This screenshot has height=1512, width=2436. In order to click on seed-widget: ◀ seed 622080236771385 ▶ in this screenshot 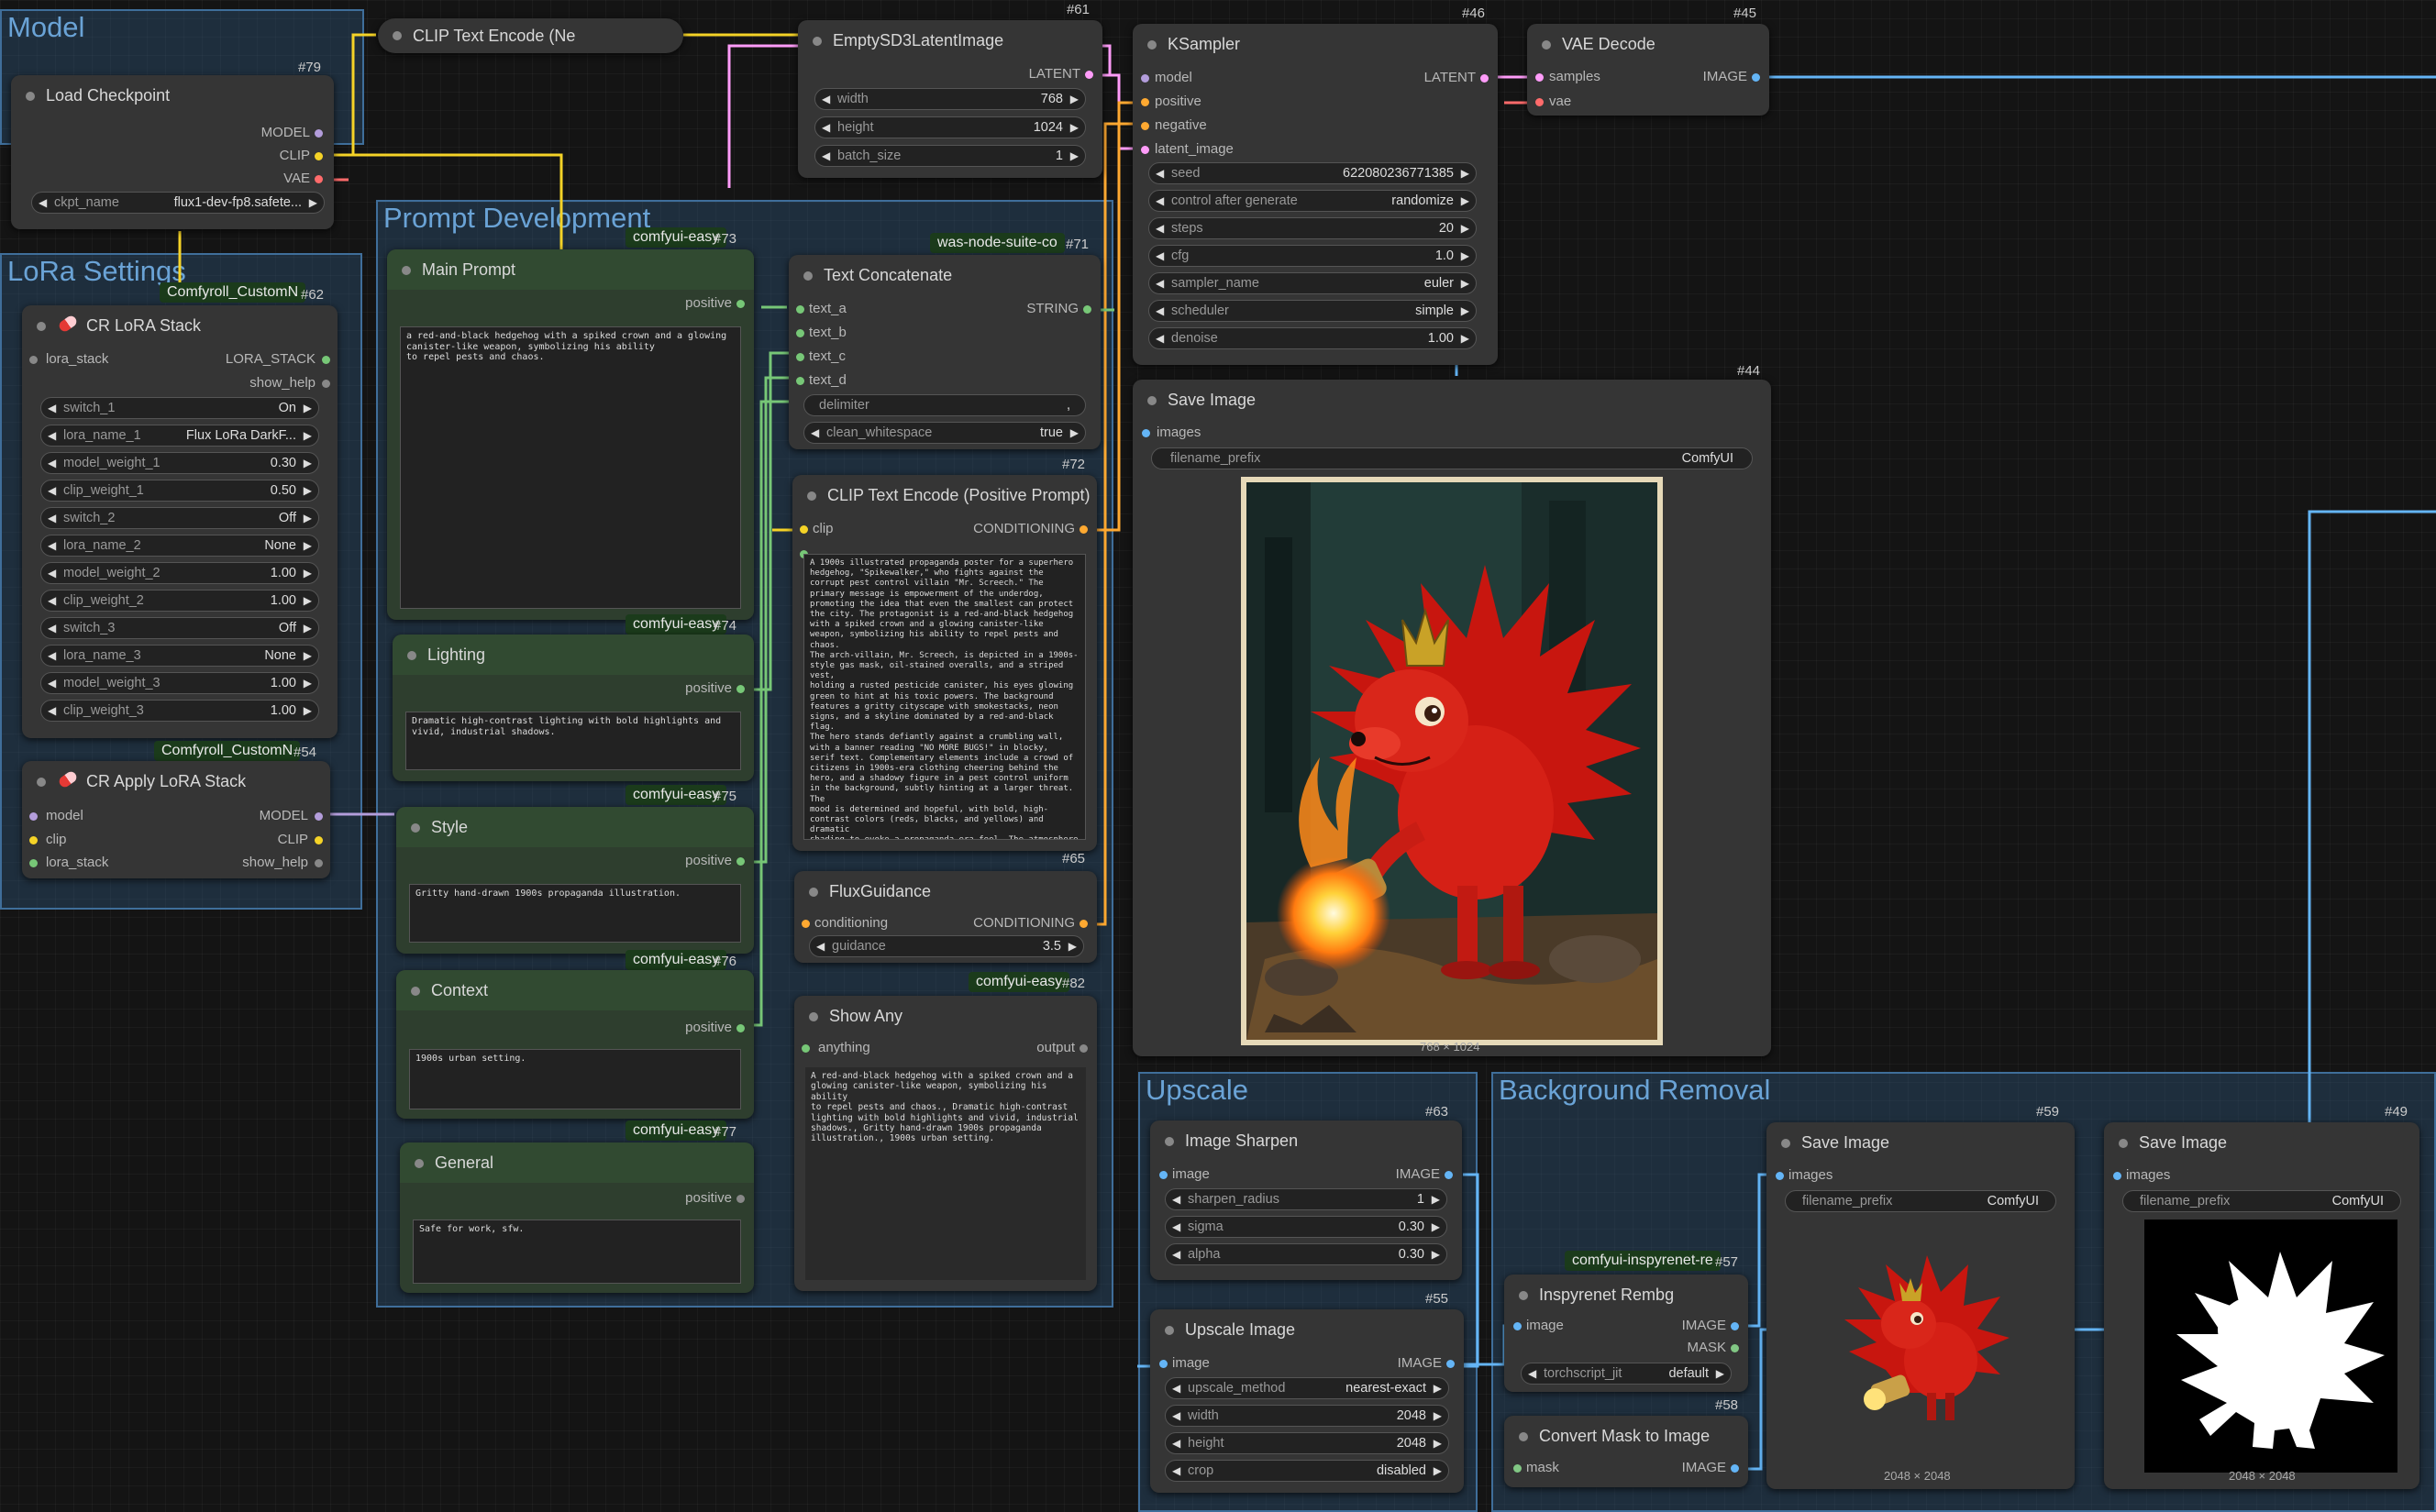, I will do `click(1312, 173)`.